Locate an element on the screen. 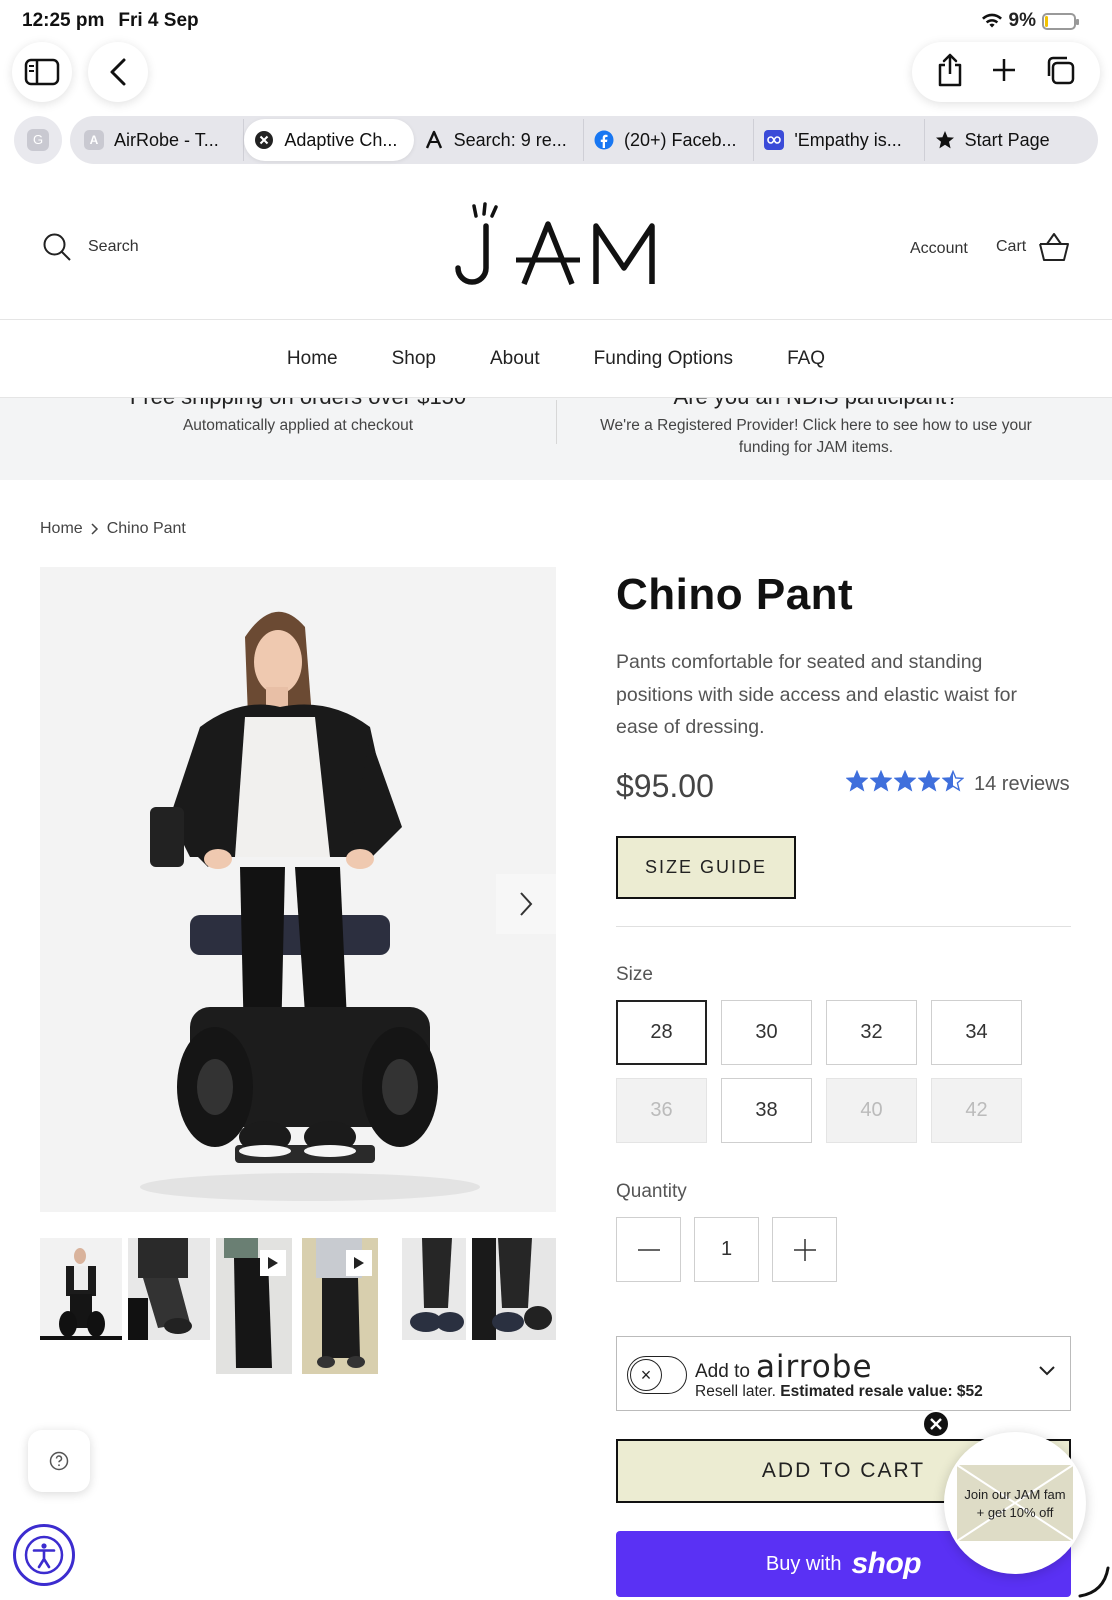  accessibility-icon is located at coordinates (44, 1555).